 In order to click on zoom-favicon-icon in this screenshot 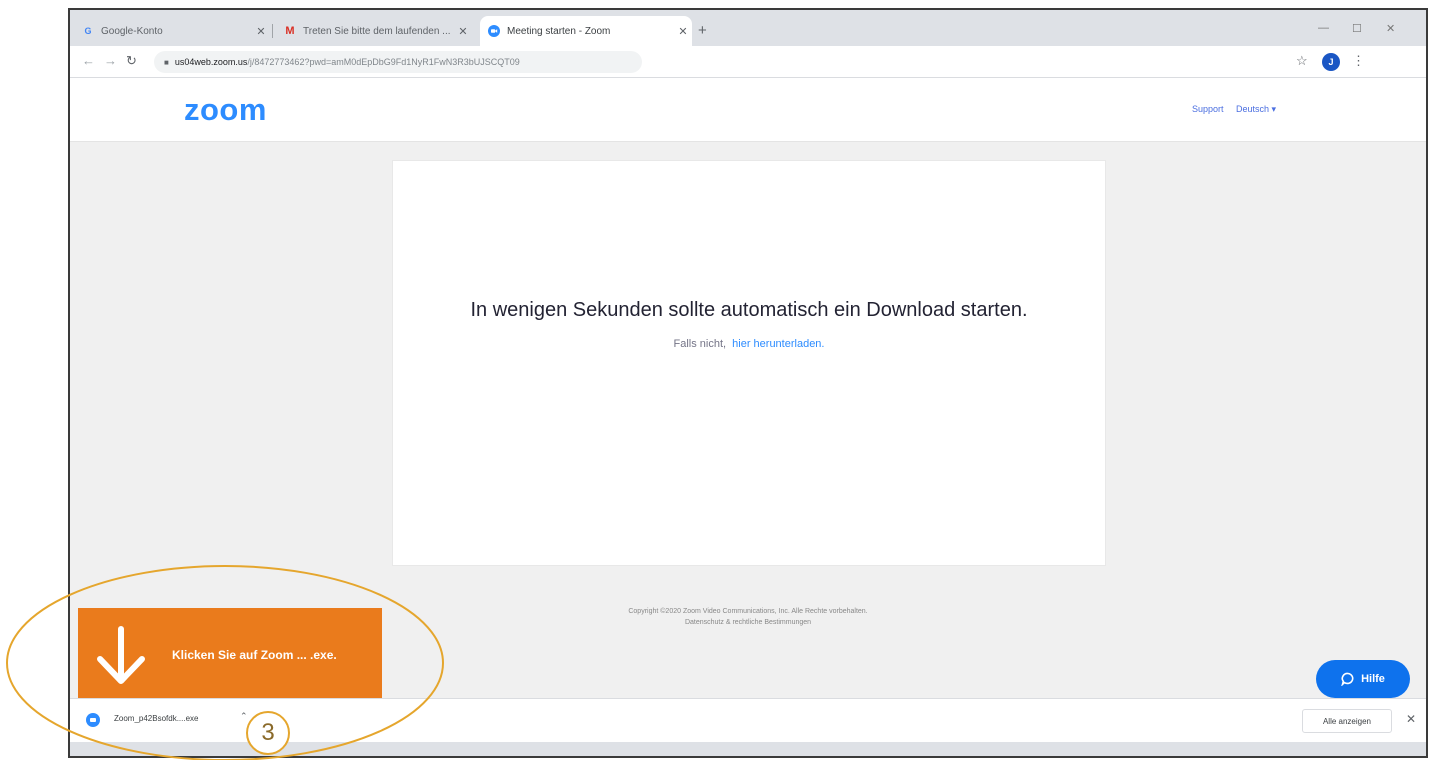, I will do `click(494, 31)`.